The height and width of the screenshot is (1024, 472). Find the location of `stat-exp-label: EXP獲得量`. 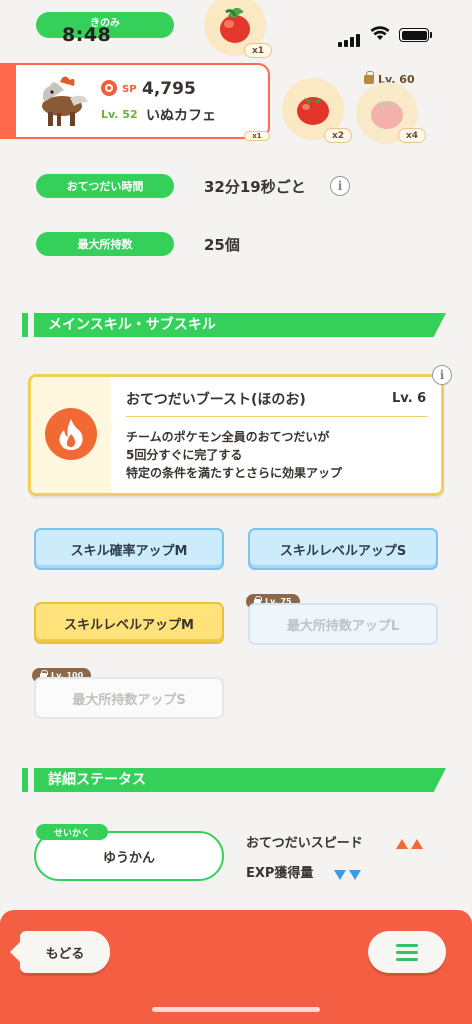

stat-exp-label: EXP獲得量 is located at coordinates (280, 873).